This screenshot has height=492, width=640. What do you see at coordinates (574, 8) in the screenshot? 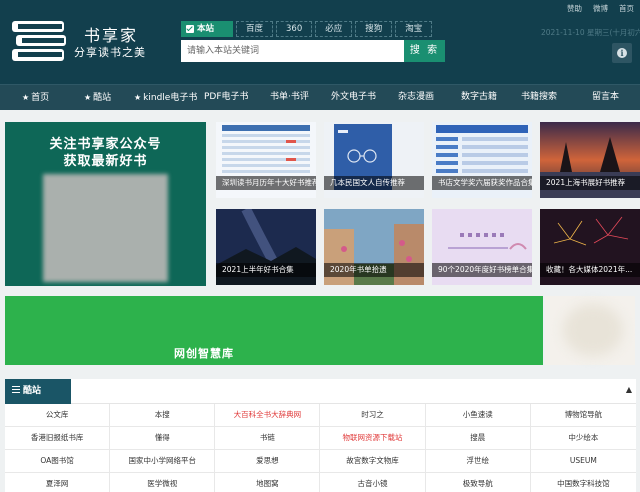
I see `sponsor-link: 赞助` at bounding box center [574, 8].